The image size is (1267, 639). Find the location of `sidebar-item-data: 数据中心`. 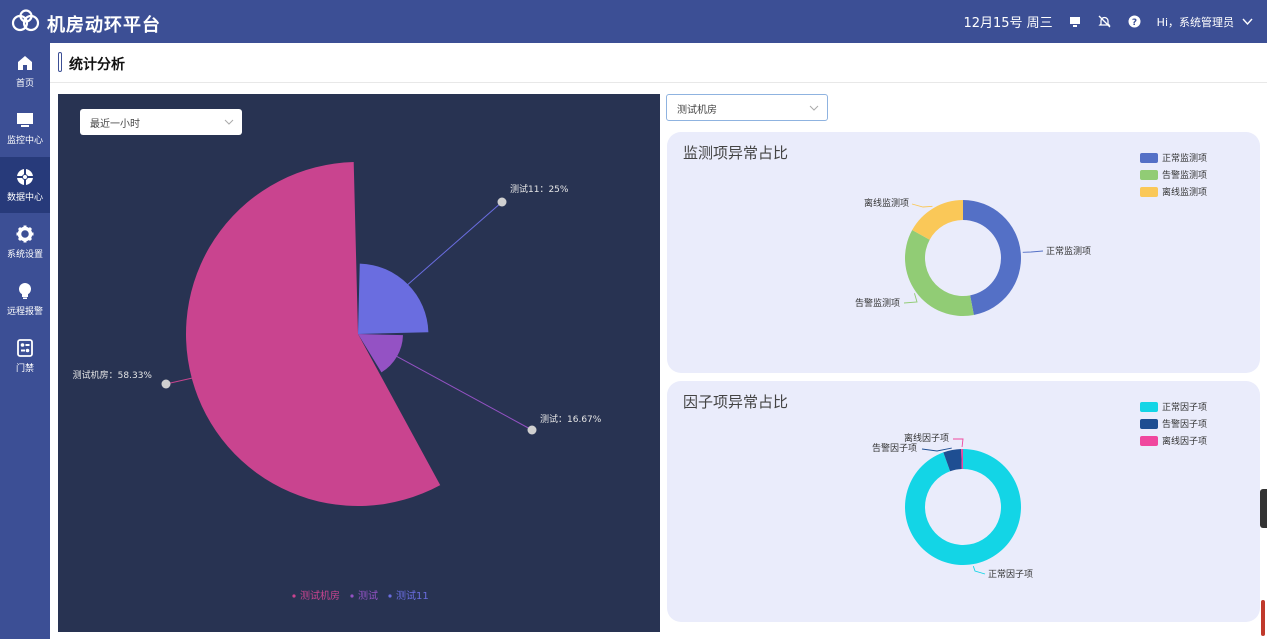

sidebar-item-data: 数据中心 is located at coordinates (25, 185).